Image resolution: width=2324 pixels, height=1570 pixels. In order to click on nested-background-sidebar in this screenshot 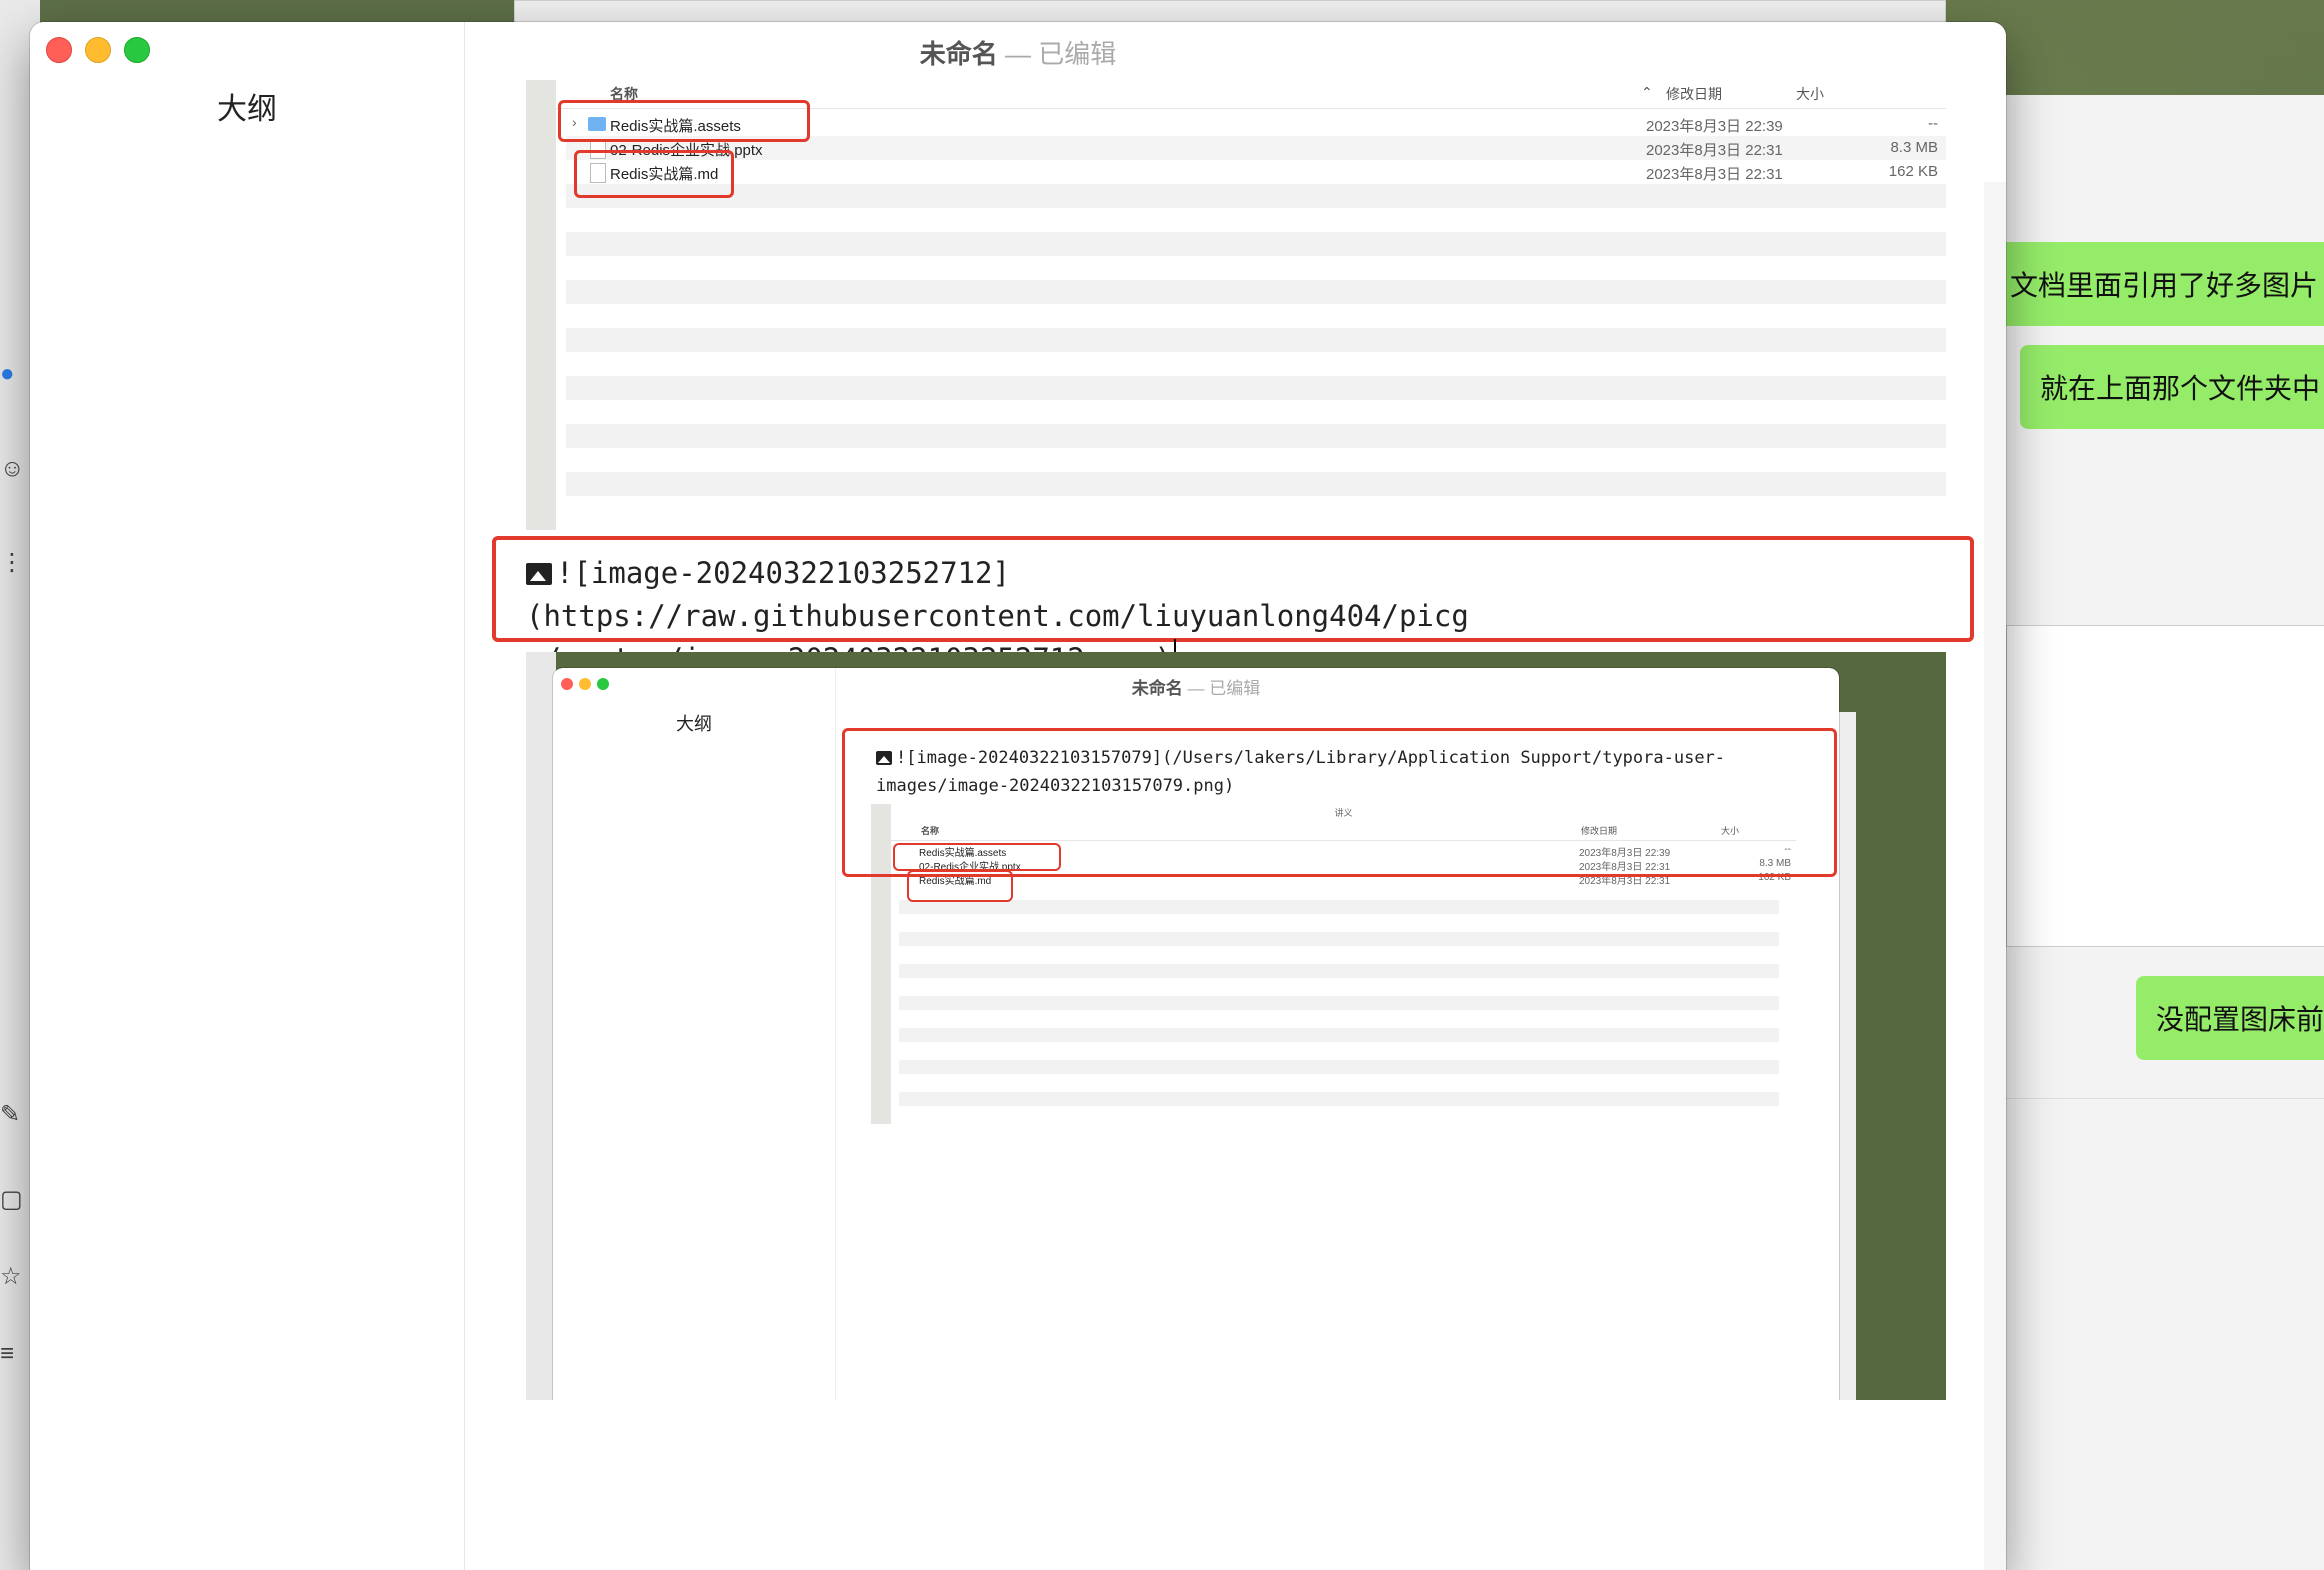, I will do `click(541, 1026)`.